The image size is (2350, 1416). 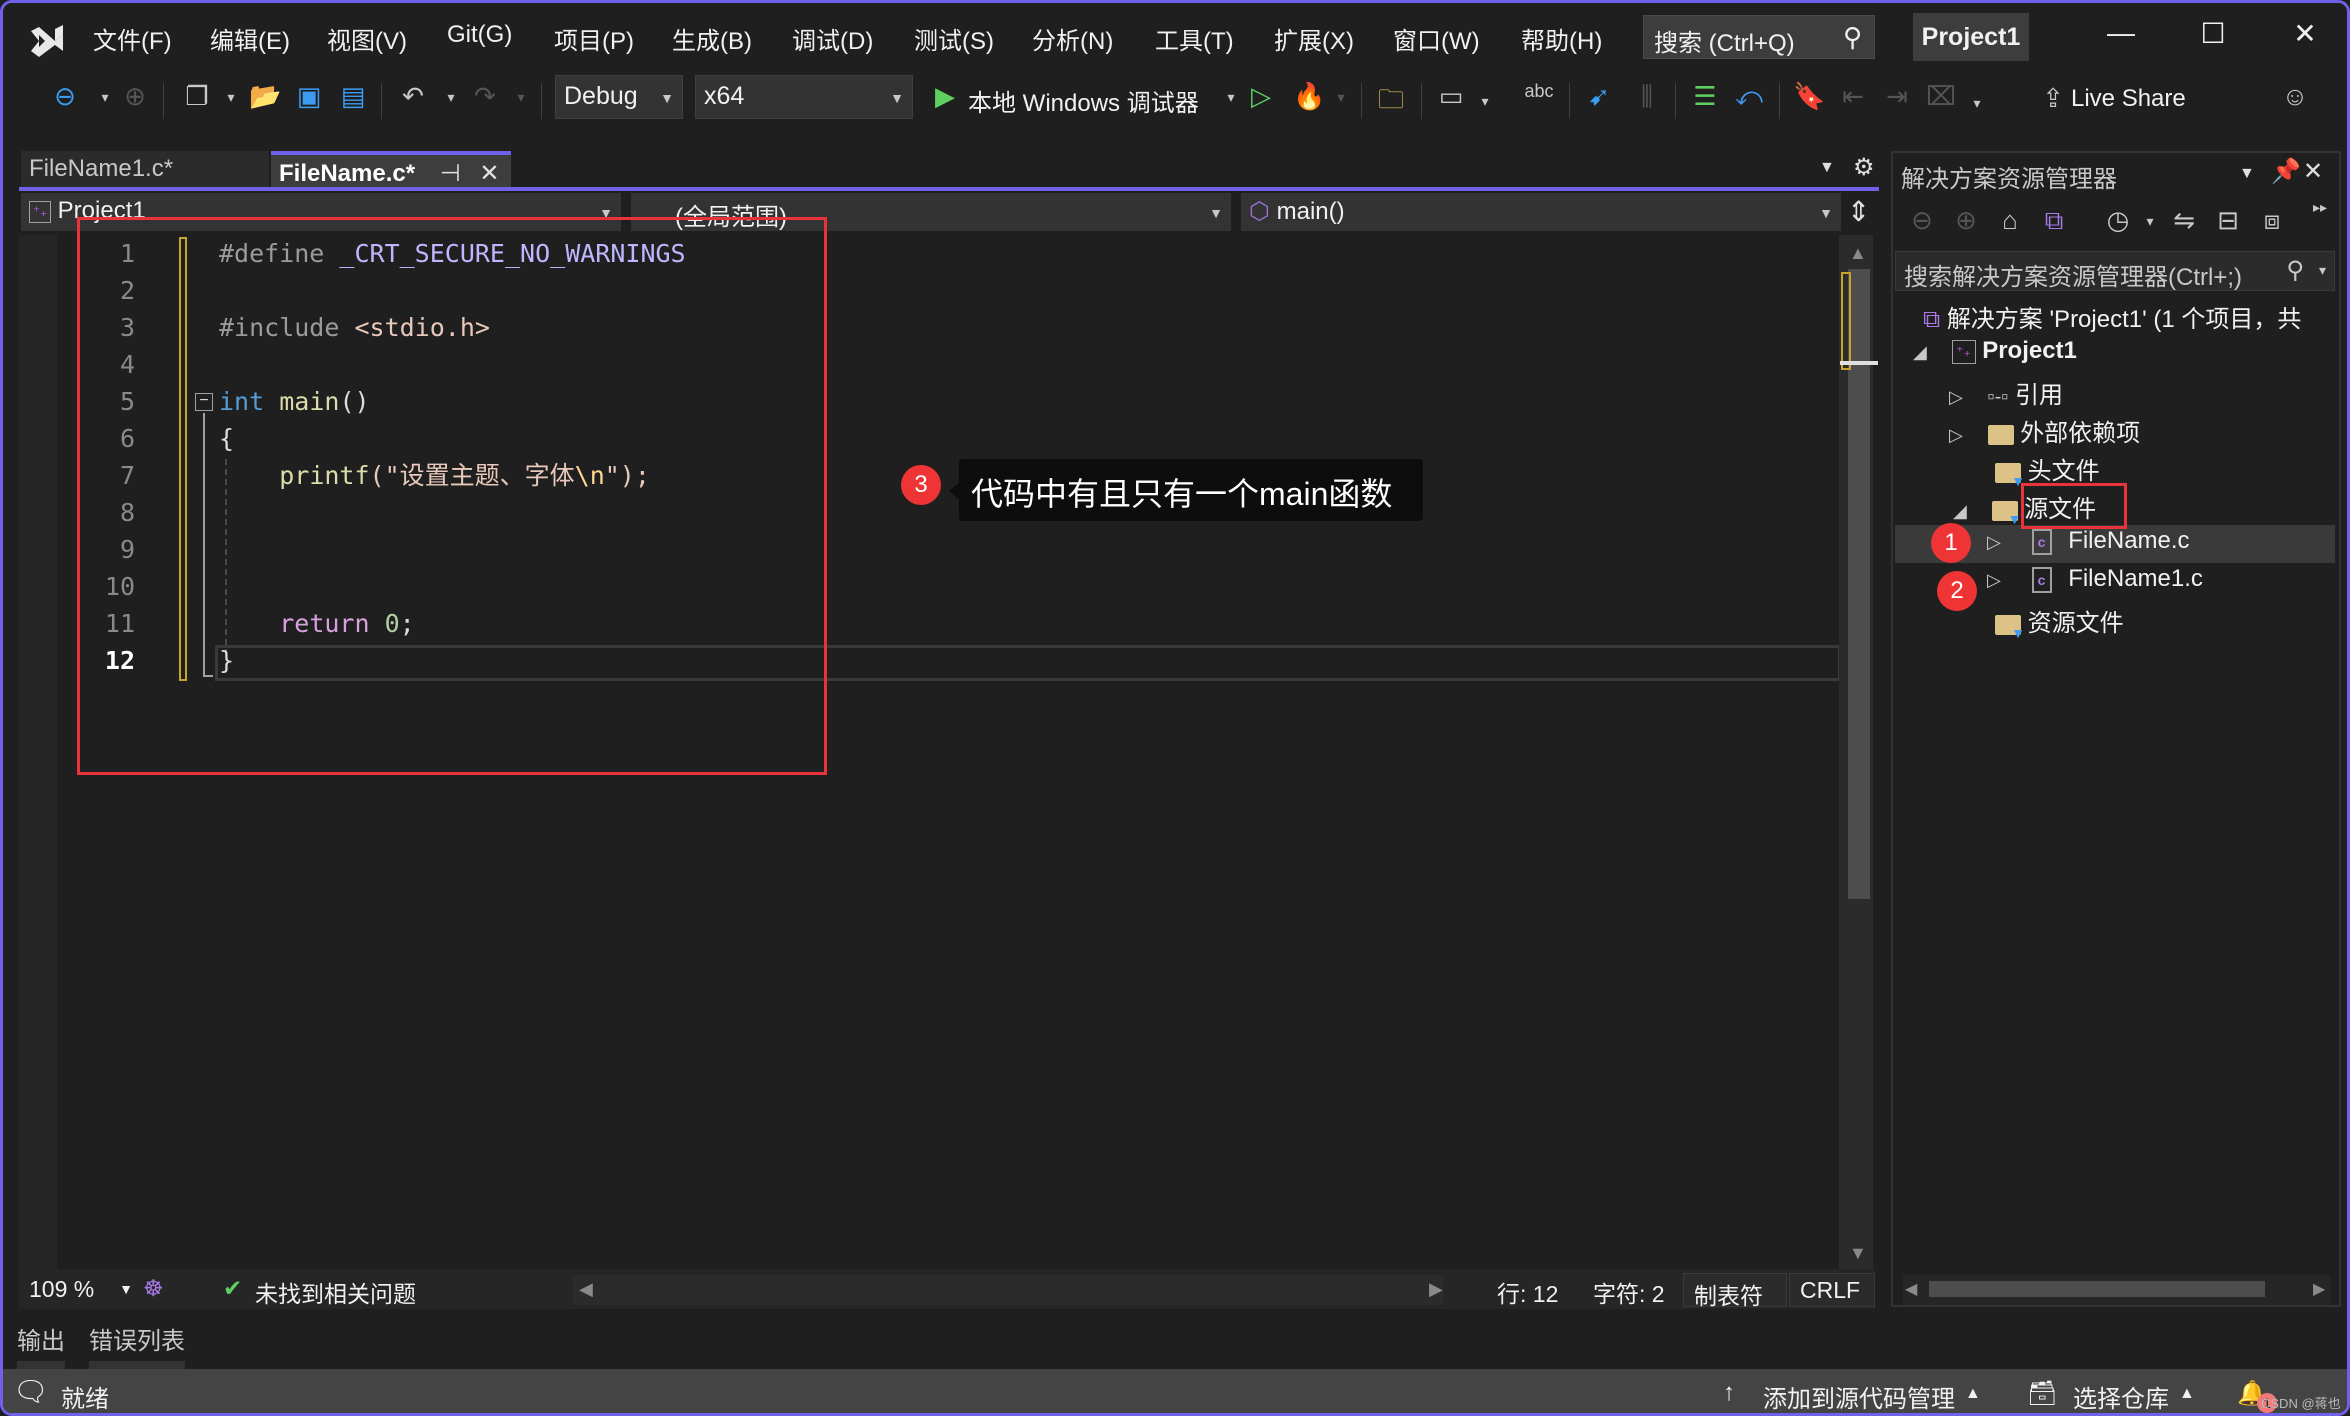 I want to click on scrollbar-thumb, so click(x=2097, y=1289).